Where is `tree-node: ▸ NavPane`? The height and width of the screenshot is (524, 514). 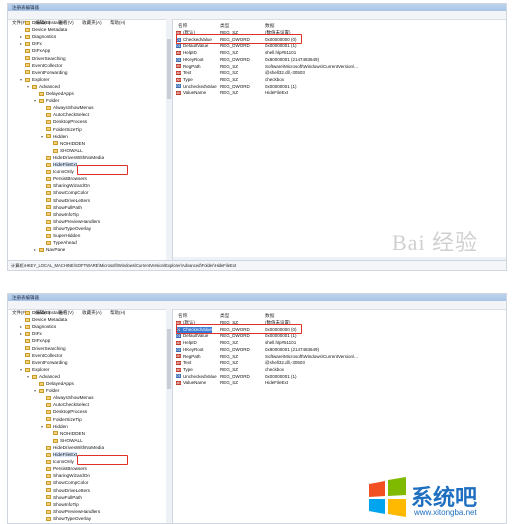
tree-node: ▸ NavPane is located at coordinates (49, 249).